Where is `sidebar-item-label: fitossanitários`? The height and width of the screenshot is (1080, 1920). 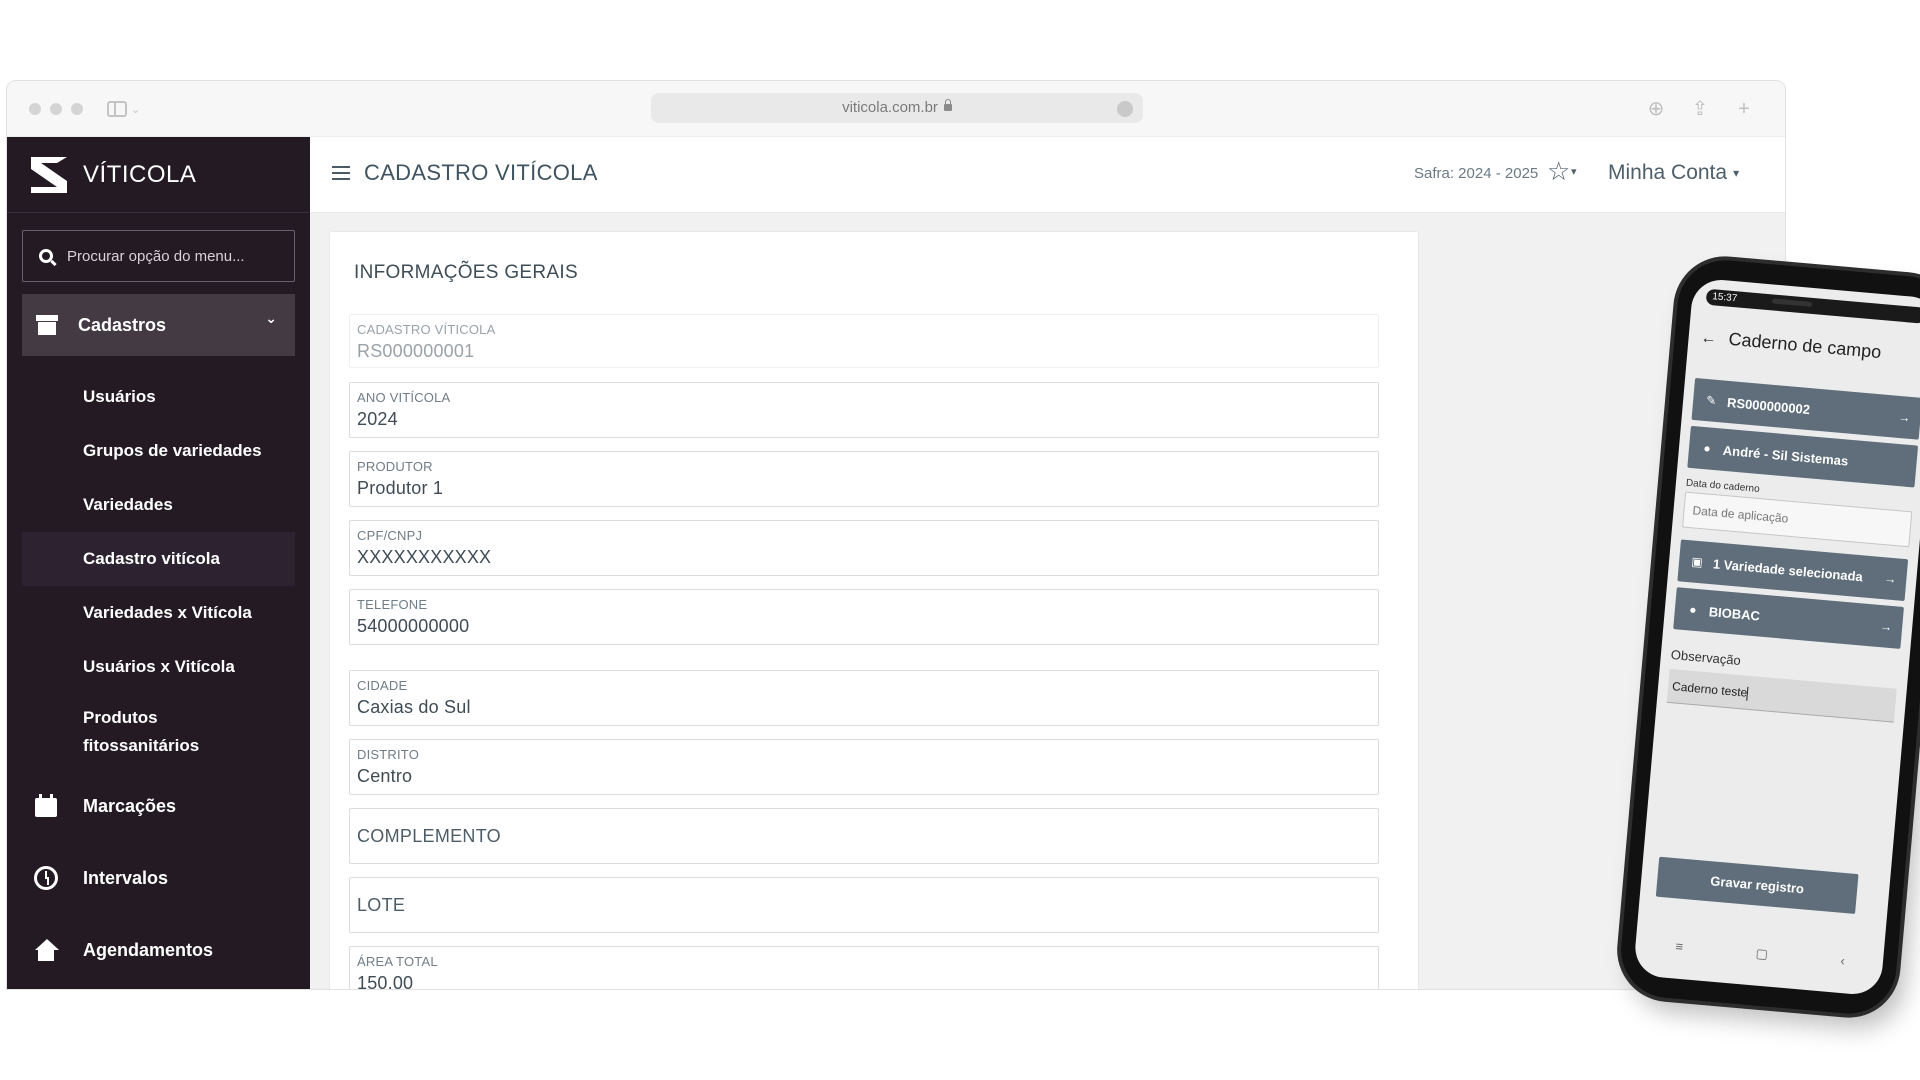
sidebar-item-label: fitossanitários is located at coordinates (141, 745).